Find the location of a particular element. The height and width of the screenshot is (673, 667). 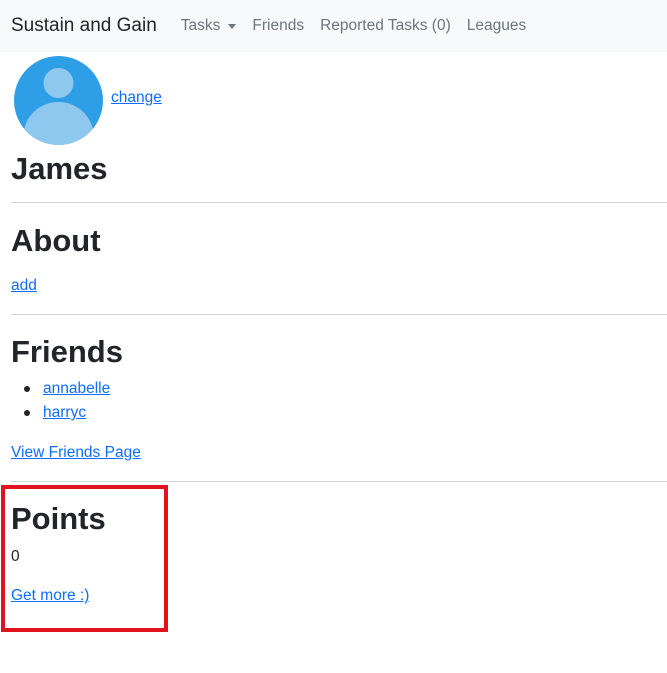

nav-tasks-dropdown: Tasks is located at coordinates (209, 26).